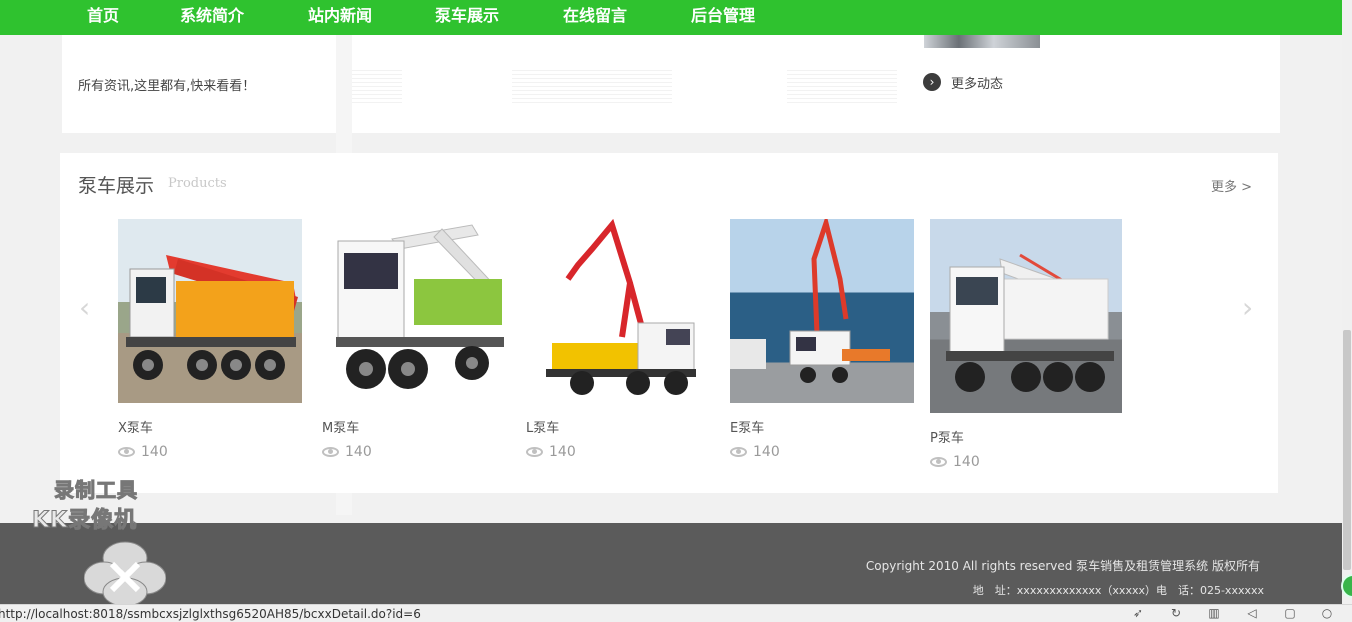 The width and height of the screenshot is (1352, 622). Describe the element at coordinates (1138, 613) in the screenshot. I see `rocket-icon: ➶` at that location.